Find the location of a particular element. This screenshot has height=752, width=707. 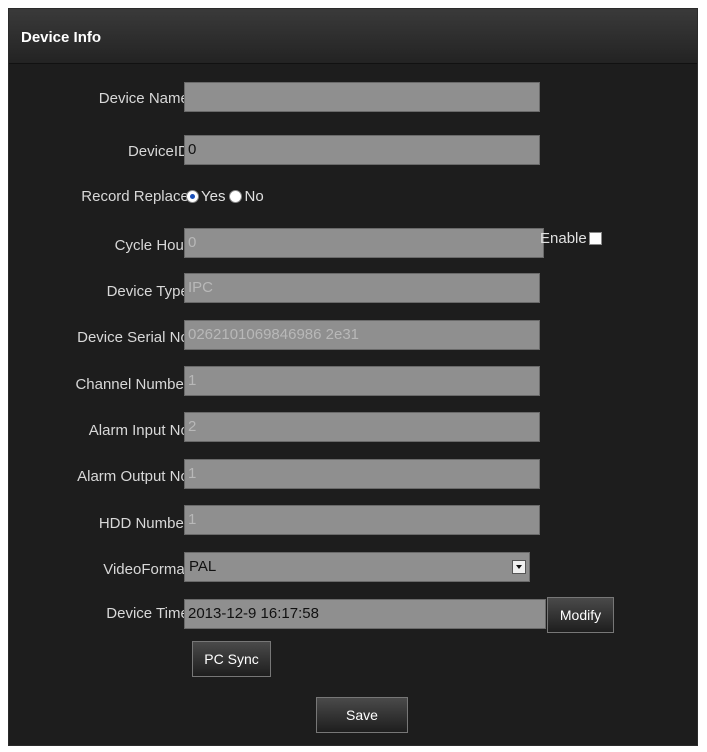

hdd-number-field: 1 is located at coordinates (362, 520).